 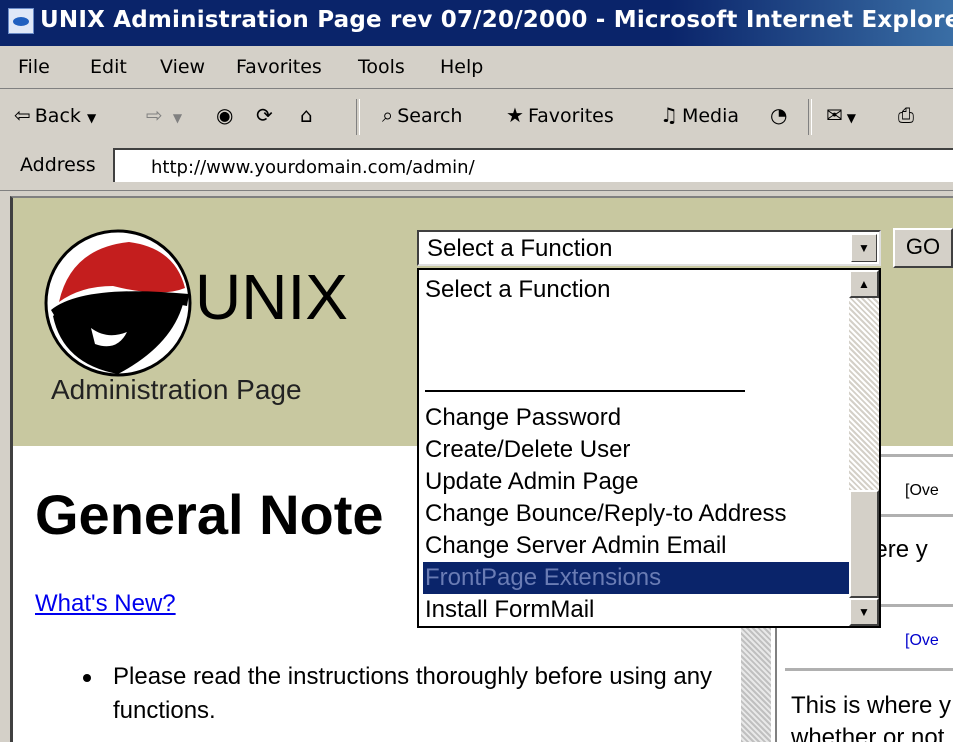 What do you see at coordinates (164, 115) in the screenshot?
I see `forward-button: ⇨ ▼` at bounding box center [164, 115].